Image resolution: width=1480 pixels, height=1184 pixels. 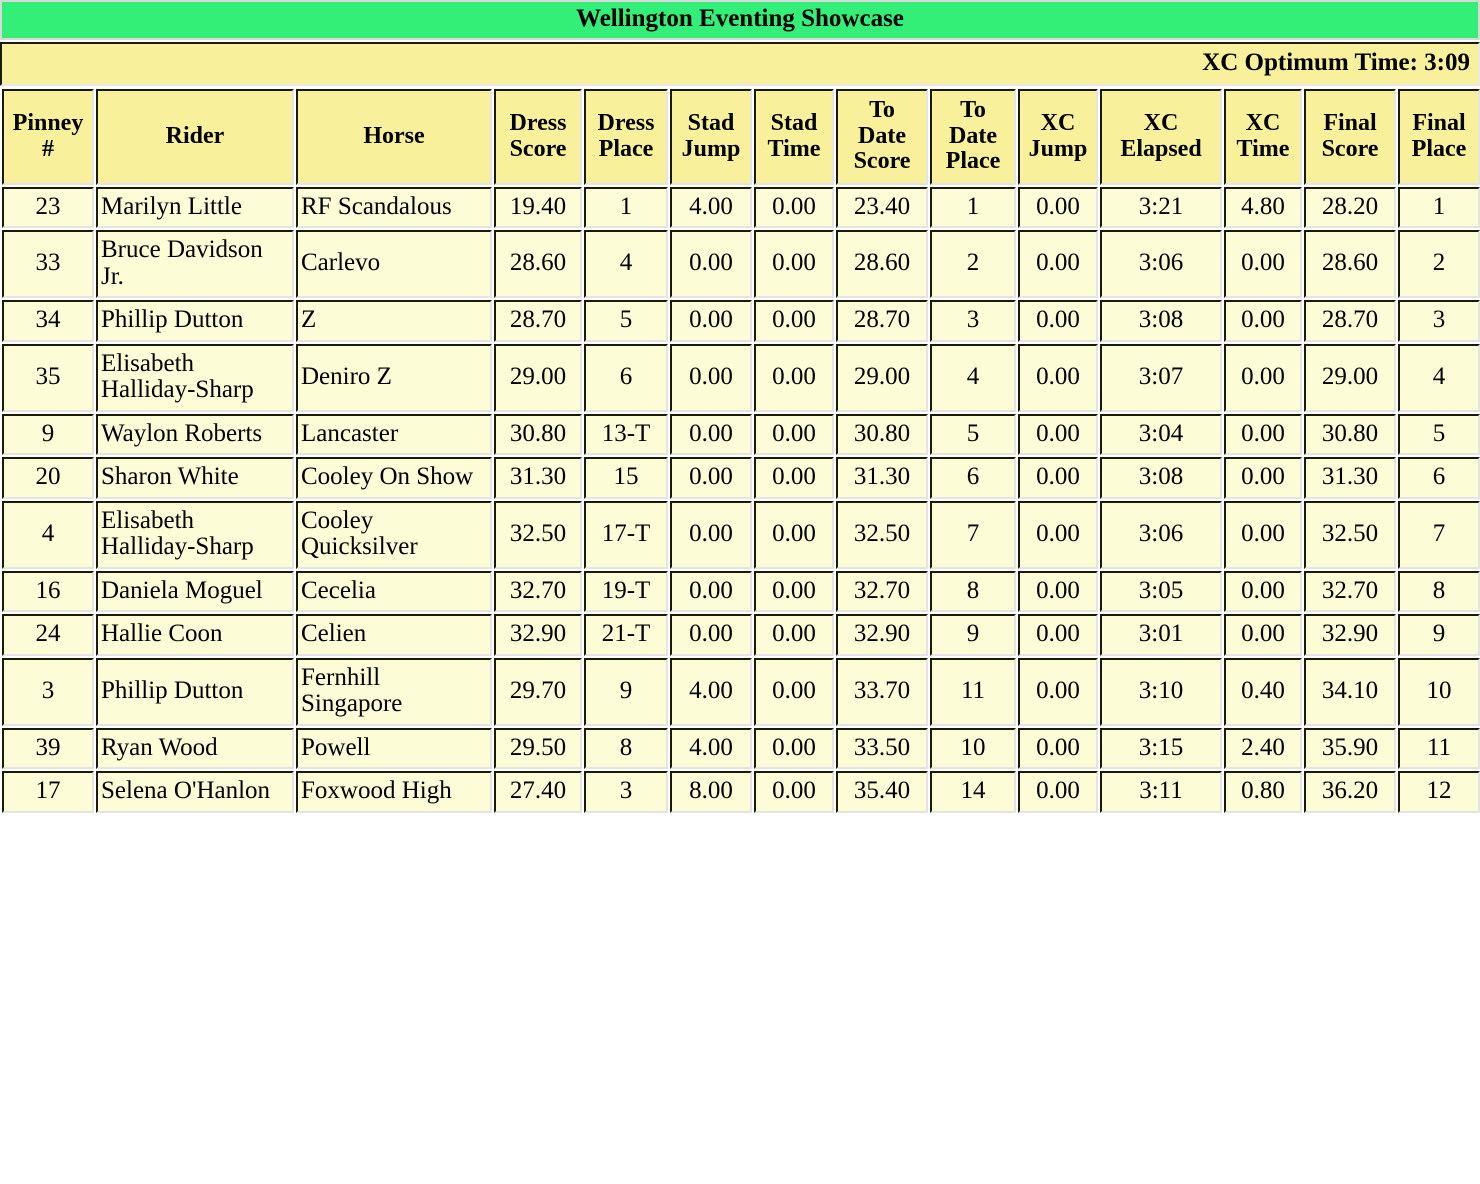 What do you see at coordinates (973, 478) in the screenshot?
I see `cell-to-date-place: 6` at bounding box center [973, 478].